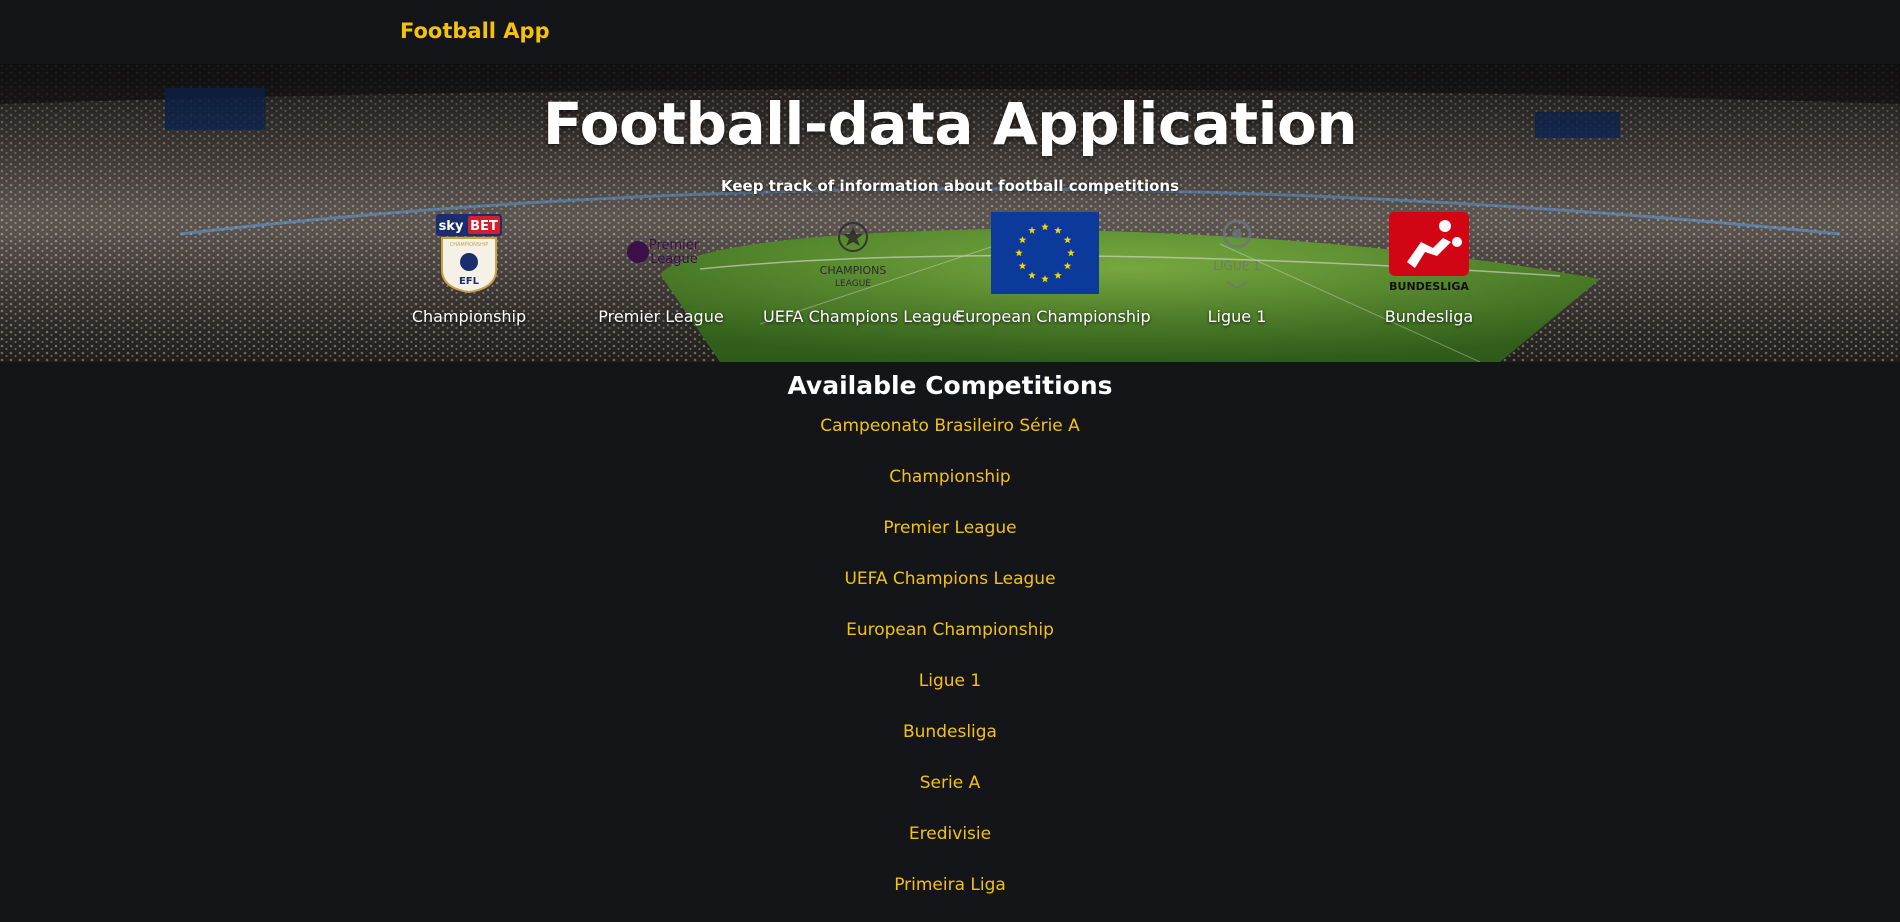 The height and width of the screenshot is (922, 1900). What do you see at coordinates (950, 895) in the screenshot?
I see `list-item: Primeira Liga` at bounding box center [950, 895].